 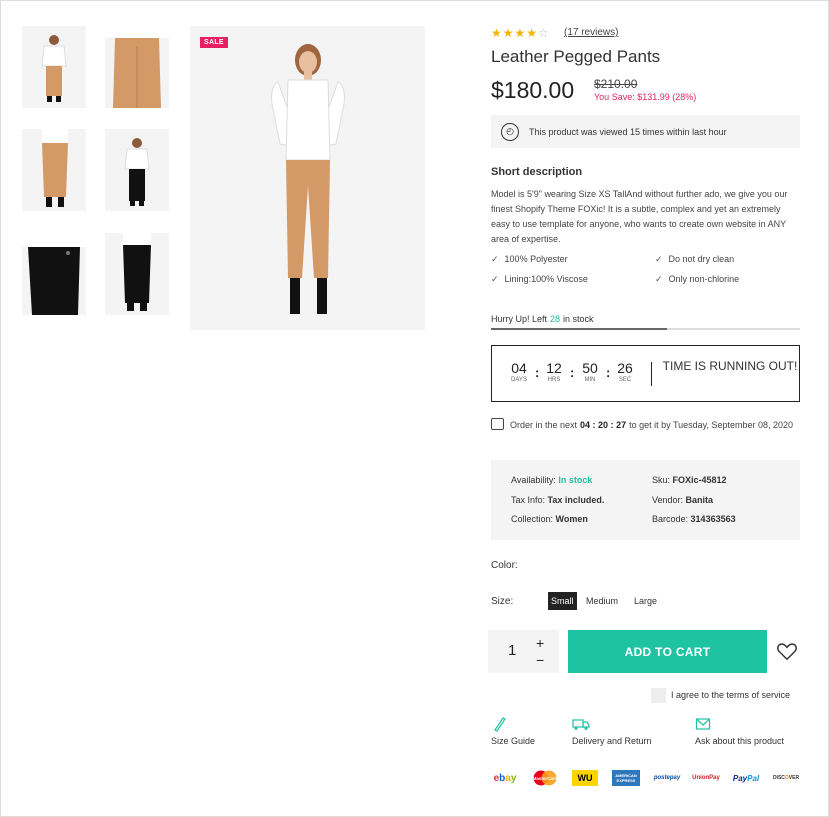 What do you see at coordinates (787, 651) in the screenshot?
I see `wishlist-heart-icon` at bounding box center [787, 651].